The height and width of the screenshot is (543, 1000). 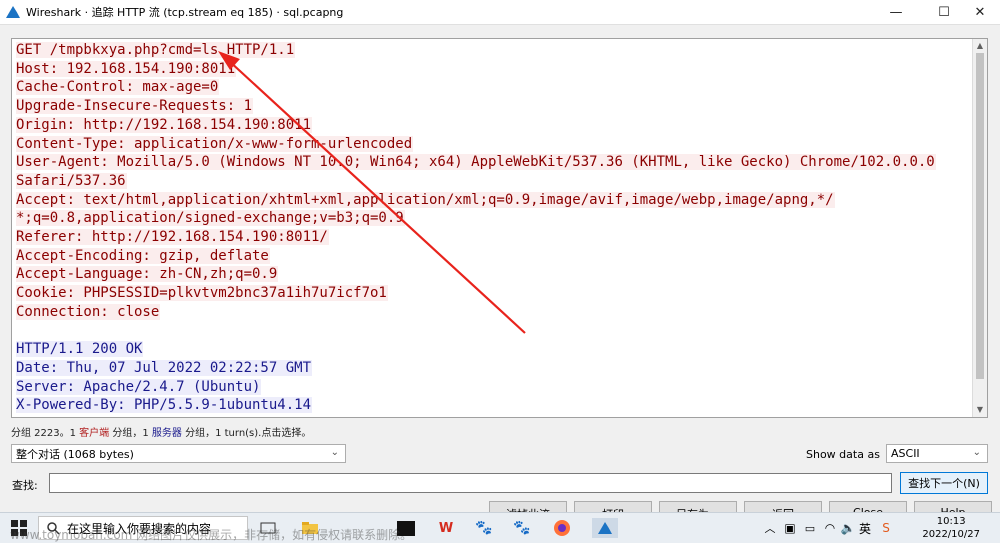 I want to click on firefox-icon, so click(x=562, y=528).